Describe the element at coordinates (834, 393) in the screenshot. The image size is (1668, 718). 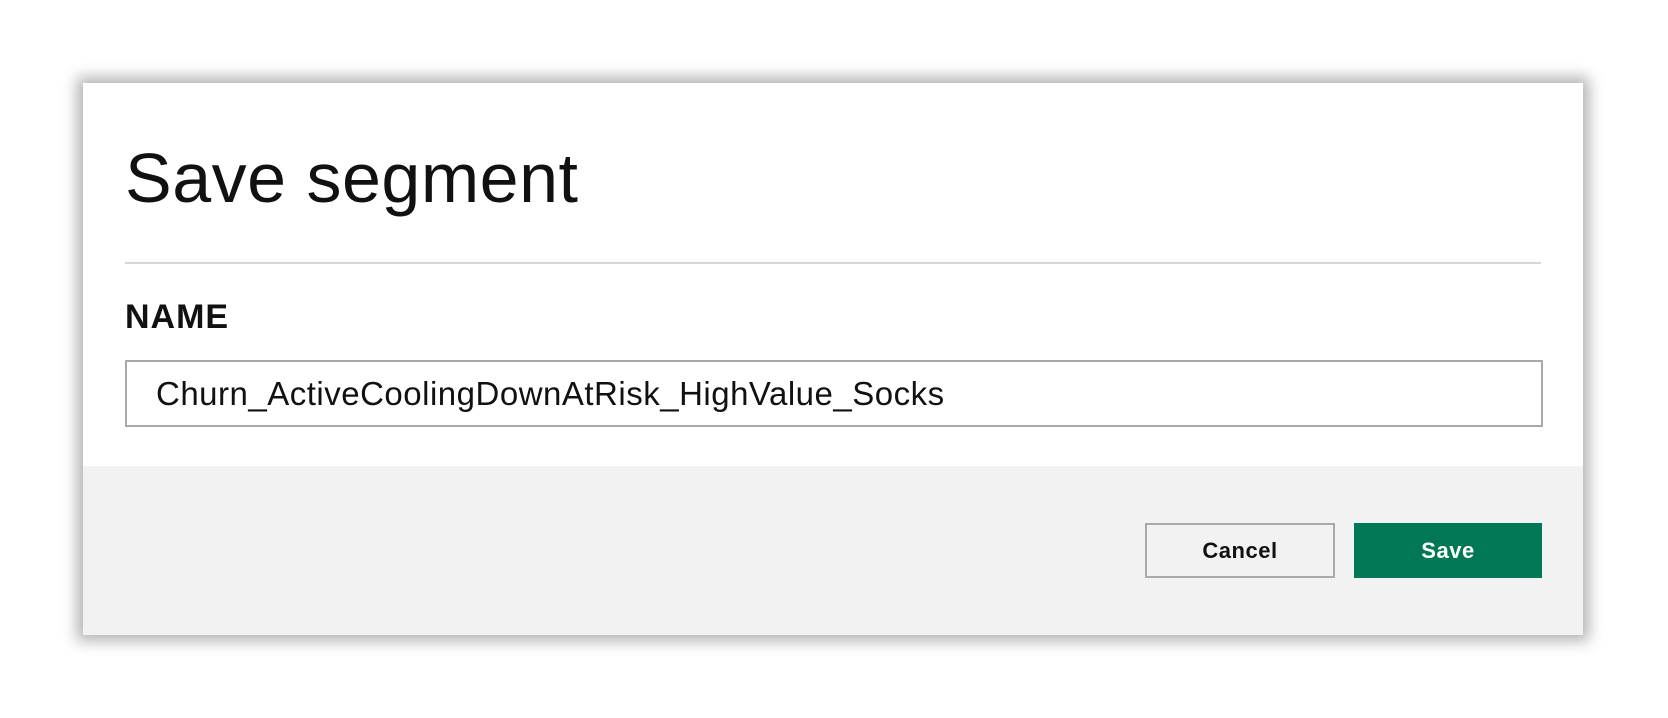
I see `segment-name-input` at that location.